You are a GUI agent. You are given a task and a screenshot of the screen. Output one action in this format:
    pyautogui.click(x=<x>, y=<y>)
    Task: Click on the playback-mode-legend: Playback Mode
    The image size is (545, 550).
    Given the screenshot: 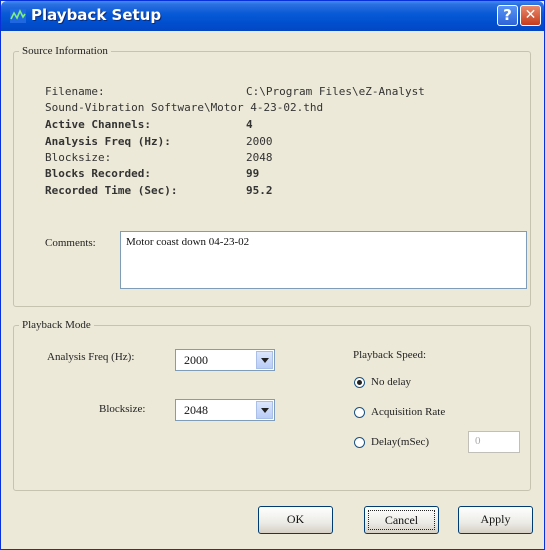 What is the action you would take?
    pyautogui.click(x=56, y=325)
    